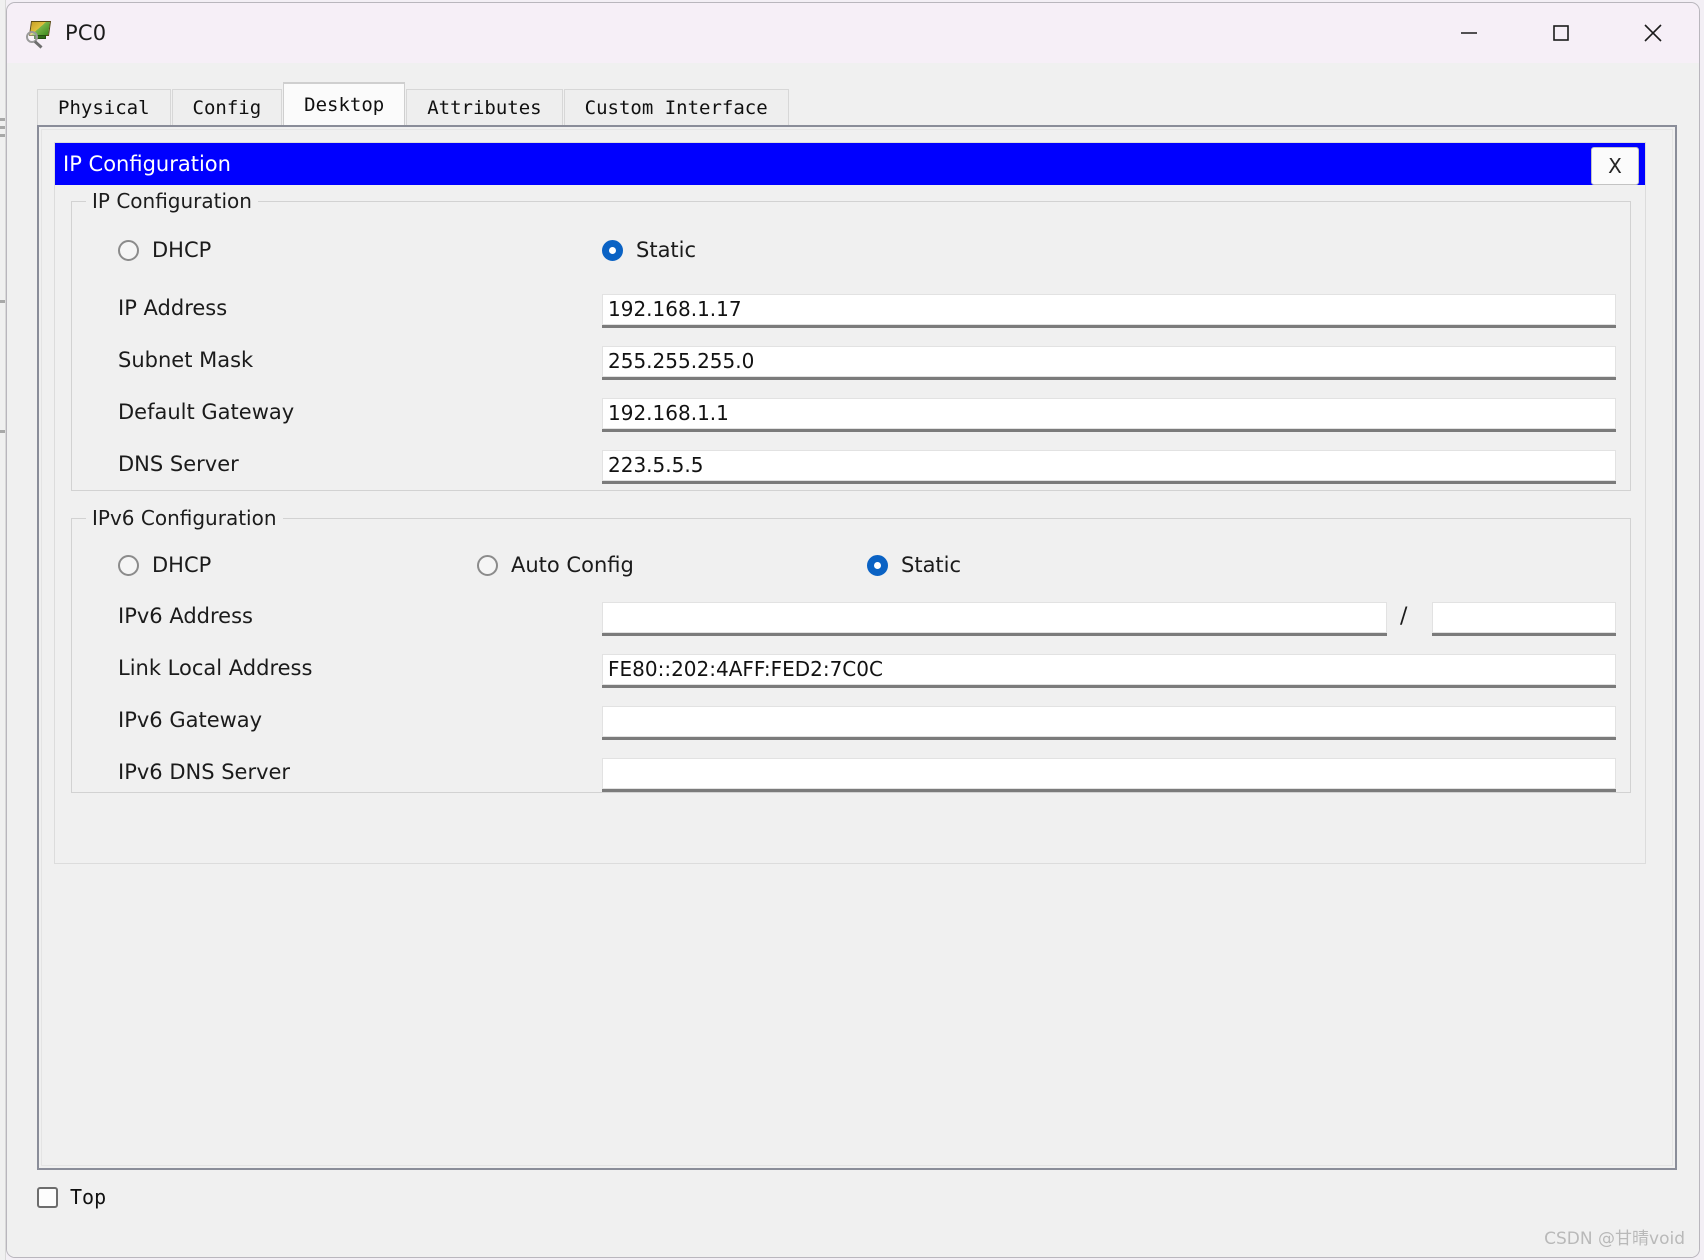 This screenshot has width=1704, height=1260. I want to click on checkbox-unchecked-icon, so click(47, 1197).